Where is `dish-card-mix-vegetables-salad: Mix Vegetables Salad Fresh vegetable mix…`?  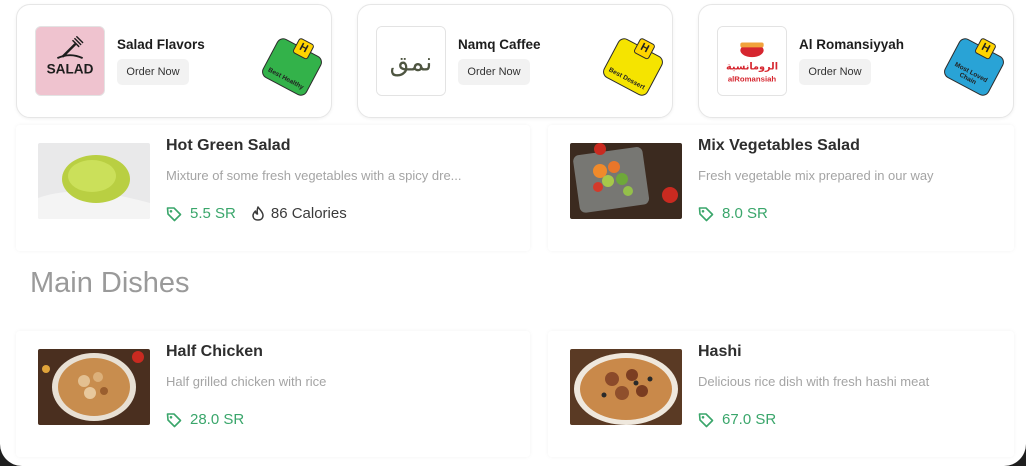 dish-card-mix-vegetables-salad: Mix Vegetables Salad Fresh vegetable mix… is located at coordinates (781, 188).